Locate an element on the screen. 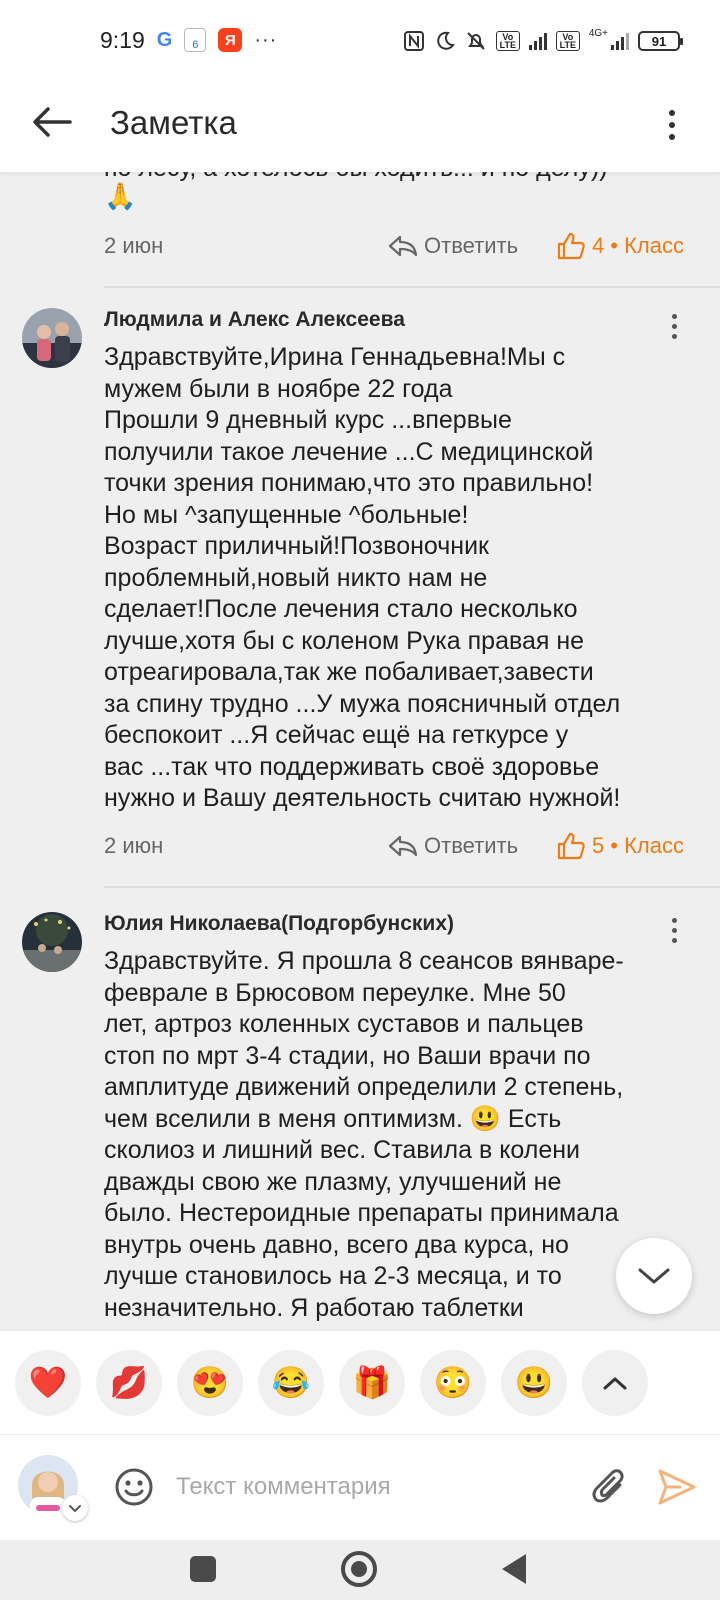 Image resolution: width=720 pixels, height=1600 pixels. page-title: Заметка is located at coordinates (173, 122).